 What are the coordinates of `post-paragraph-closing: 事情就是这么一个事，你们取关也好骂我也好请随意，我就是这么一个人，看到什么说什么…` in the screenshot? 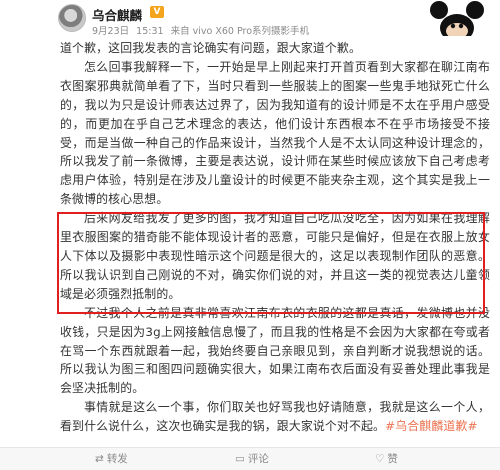 It's located at (275, 417).